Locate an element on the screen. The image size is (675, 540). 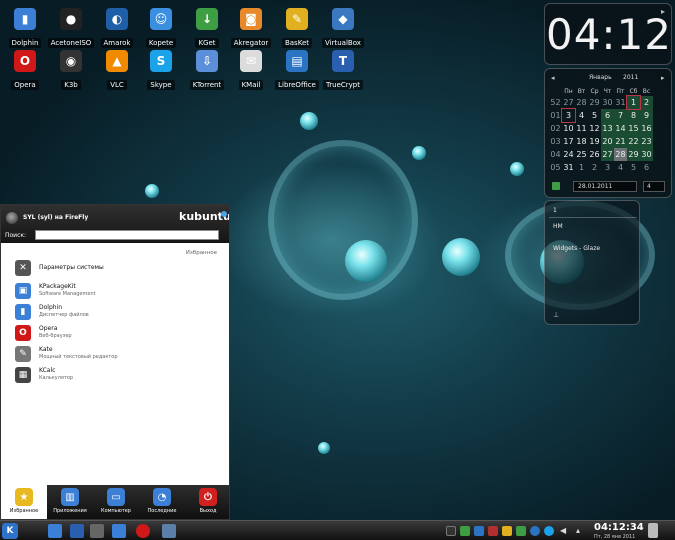
amarok-icon: ◐ is located at coordinates (117, 19).